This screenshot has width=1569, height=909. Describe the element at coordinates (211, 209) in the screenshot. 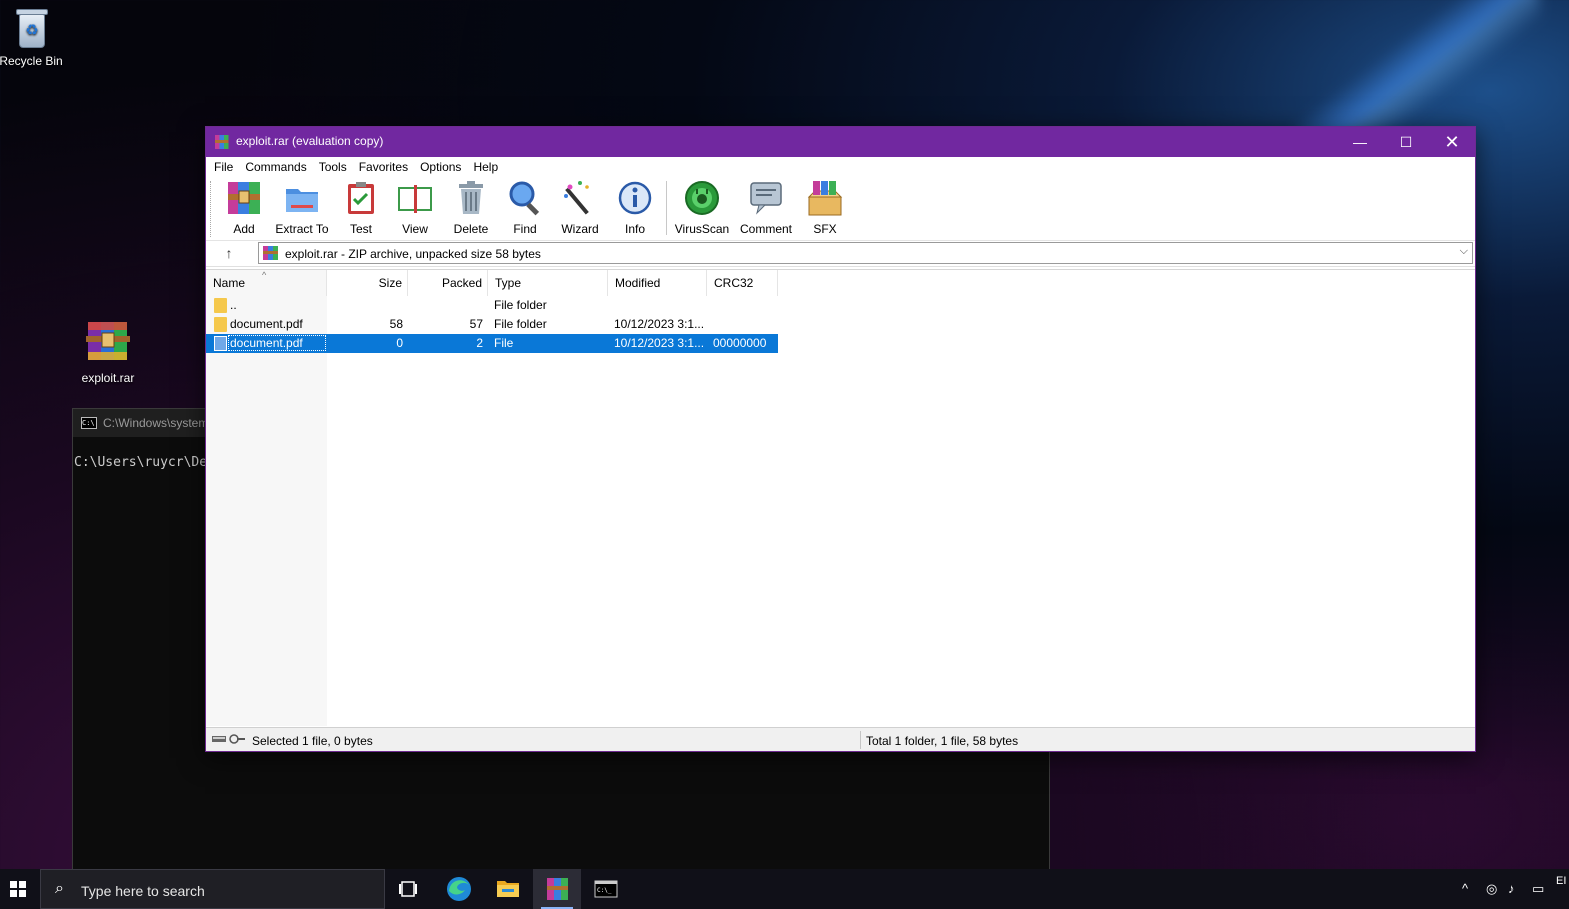

I see `toolbar-grip` at that location.